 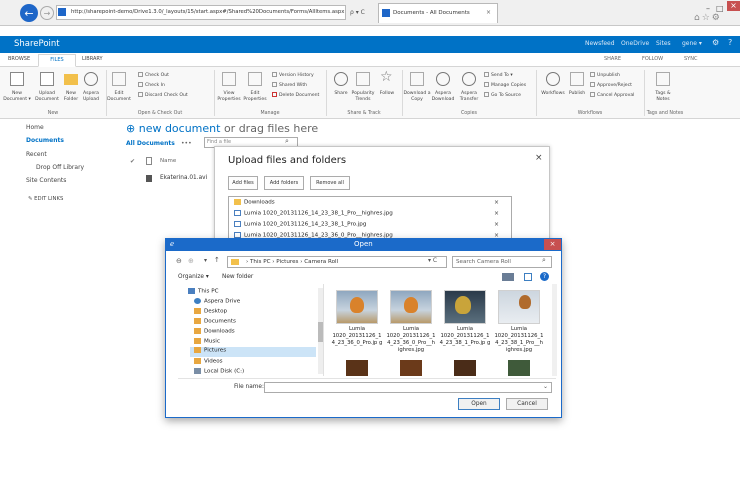 What do you see at coordinates (219, 371) in the screenshot?
I see `tree-local-disk: Local Disk (C:)` at bounding box center [219, 371].